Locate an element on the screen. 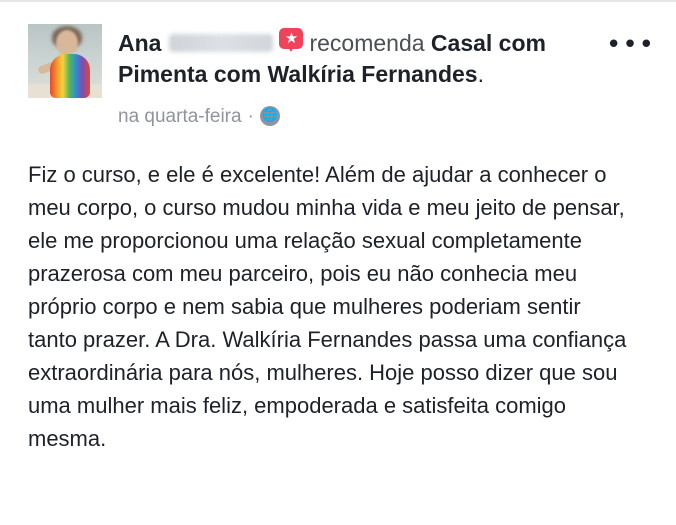  redacted-surname is located at coordinates (221, 43).